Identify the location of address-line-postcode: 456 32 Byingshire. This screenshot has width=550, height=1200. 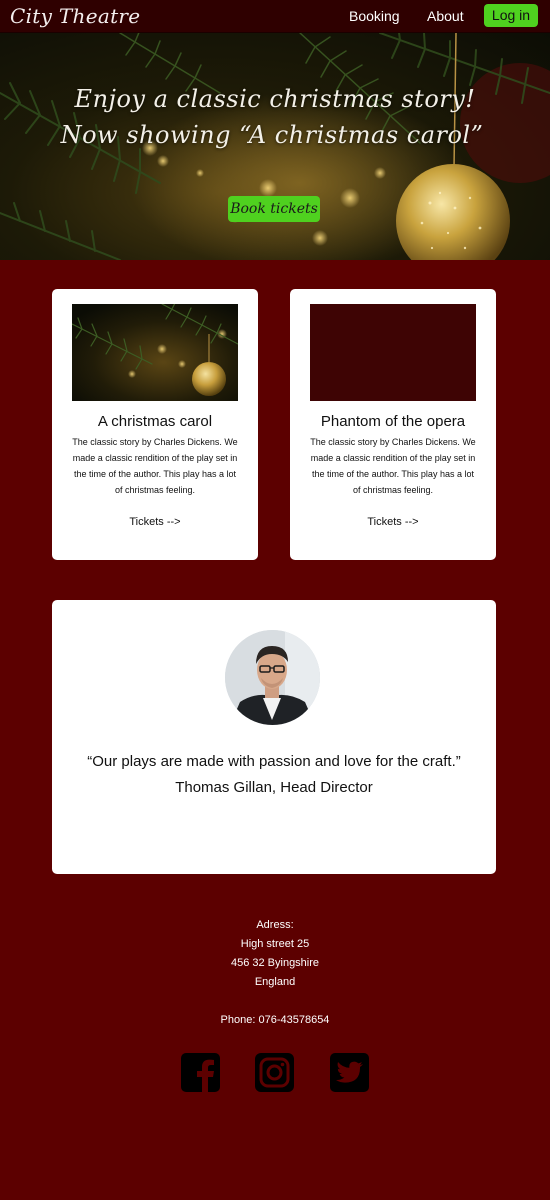
(275, 963).